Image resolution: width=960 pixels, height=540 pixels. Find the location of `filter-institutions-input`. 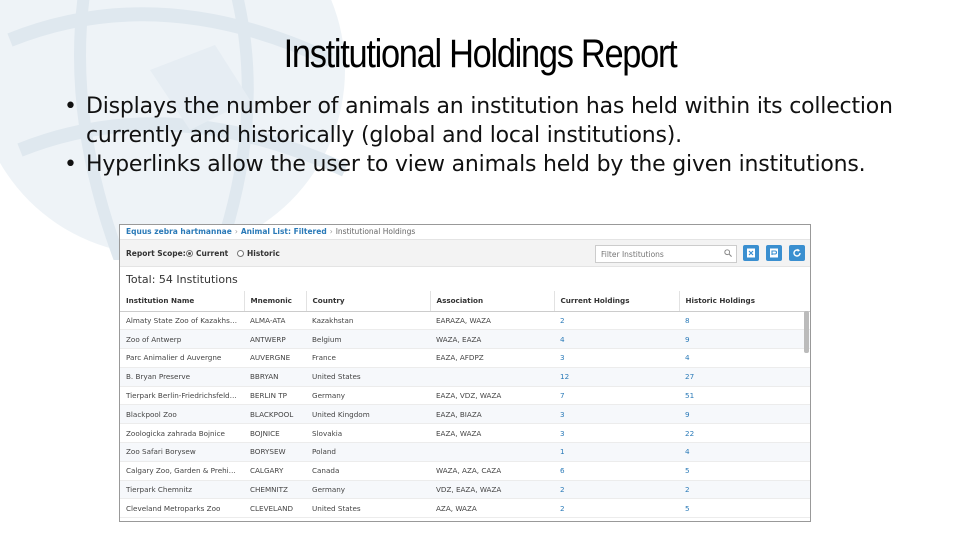

filter-institutions-input is located at coordinates (666, 254).